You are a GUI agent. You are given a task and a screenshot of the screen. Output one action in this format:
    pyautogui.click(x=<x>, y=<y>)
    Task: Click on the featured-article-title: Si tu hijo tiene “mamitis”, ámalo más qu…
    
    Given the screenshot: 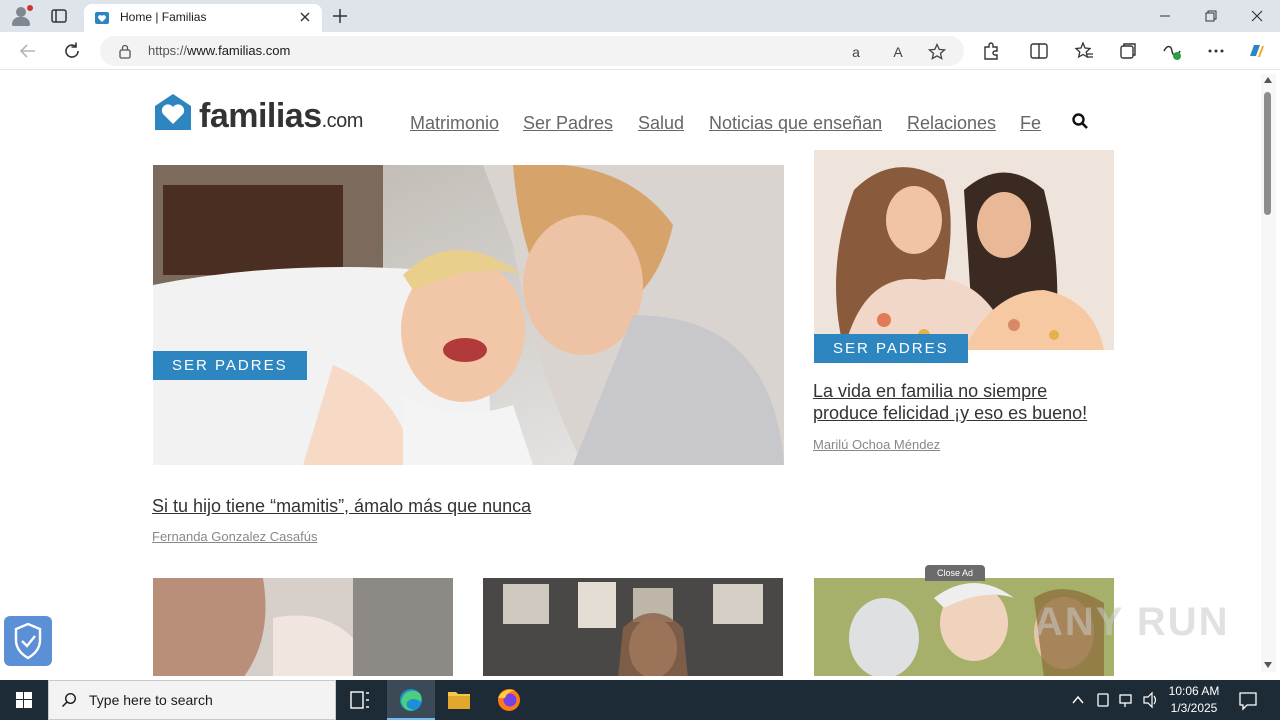 What is the action you would take?
    pyautogui.click(x=341, y=506)
    